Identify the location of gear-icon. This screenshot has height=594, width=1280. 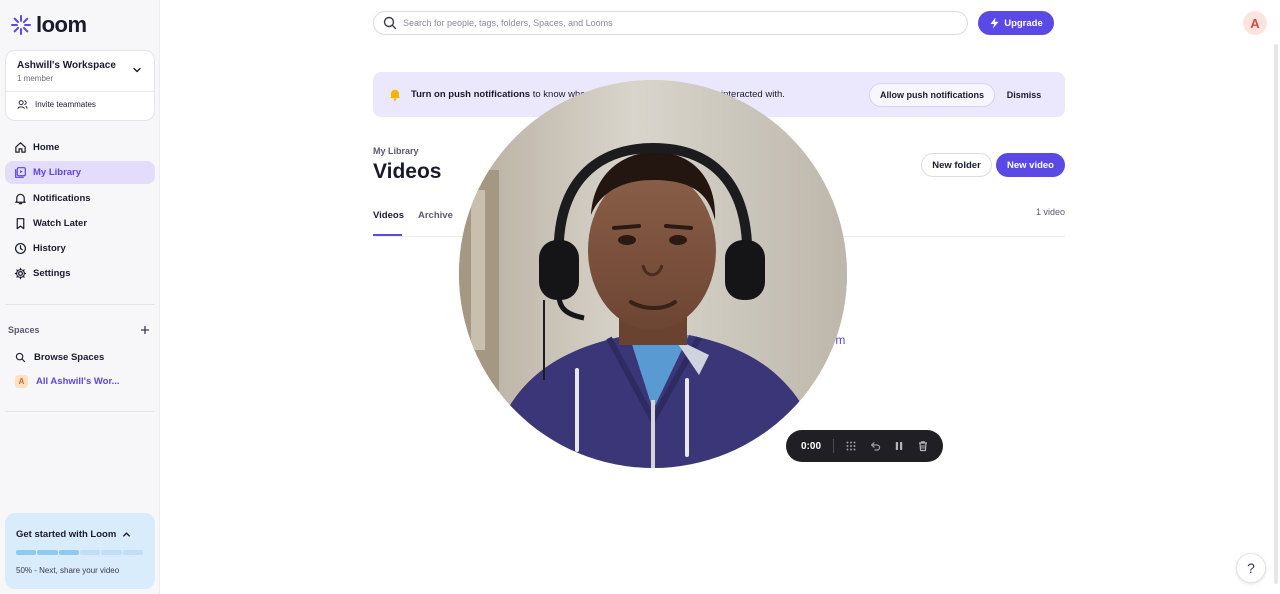
(20, 274).